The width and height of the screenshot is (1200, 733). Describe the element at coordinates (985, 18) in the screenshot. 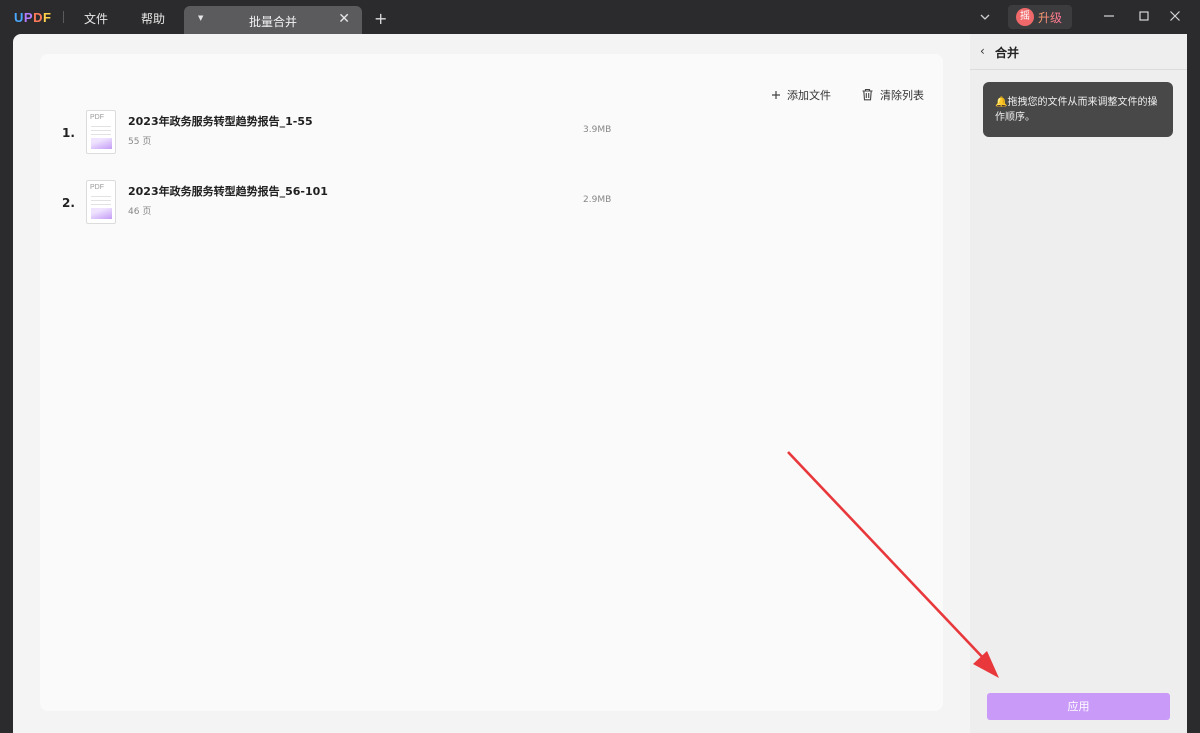

I see `chevron-down-icon` at that location.